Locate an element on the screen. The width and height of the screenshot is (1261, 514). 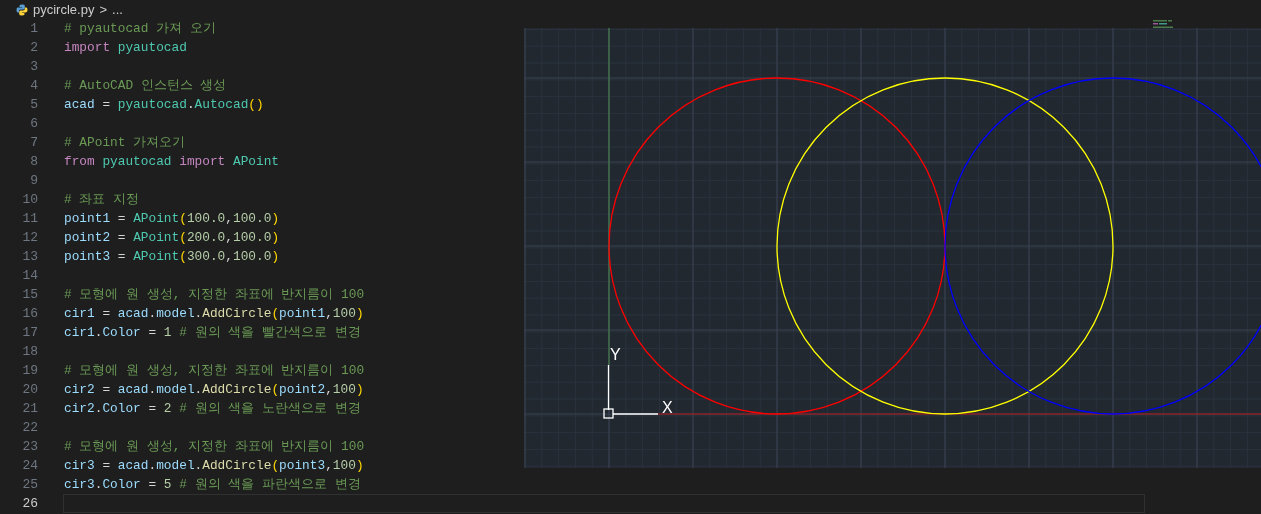
python-icon is located at coordinates (22, 9).